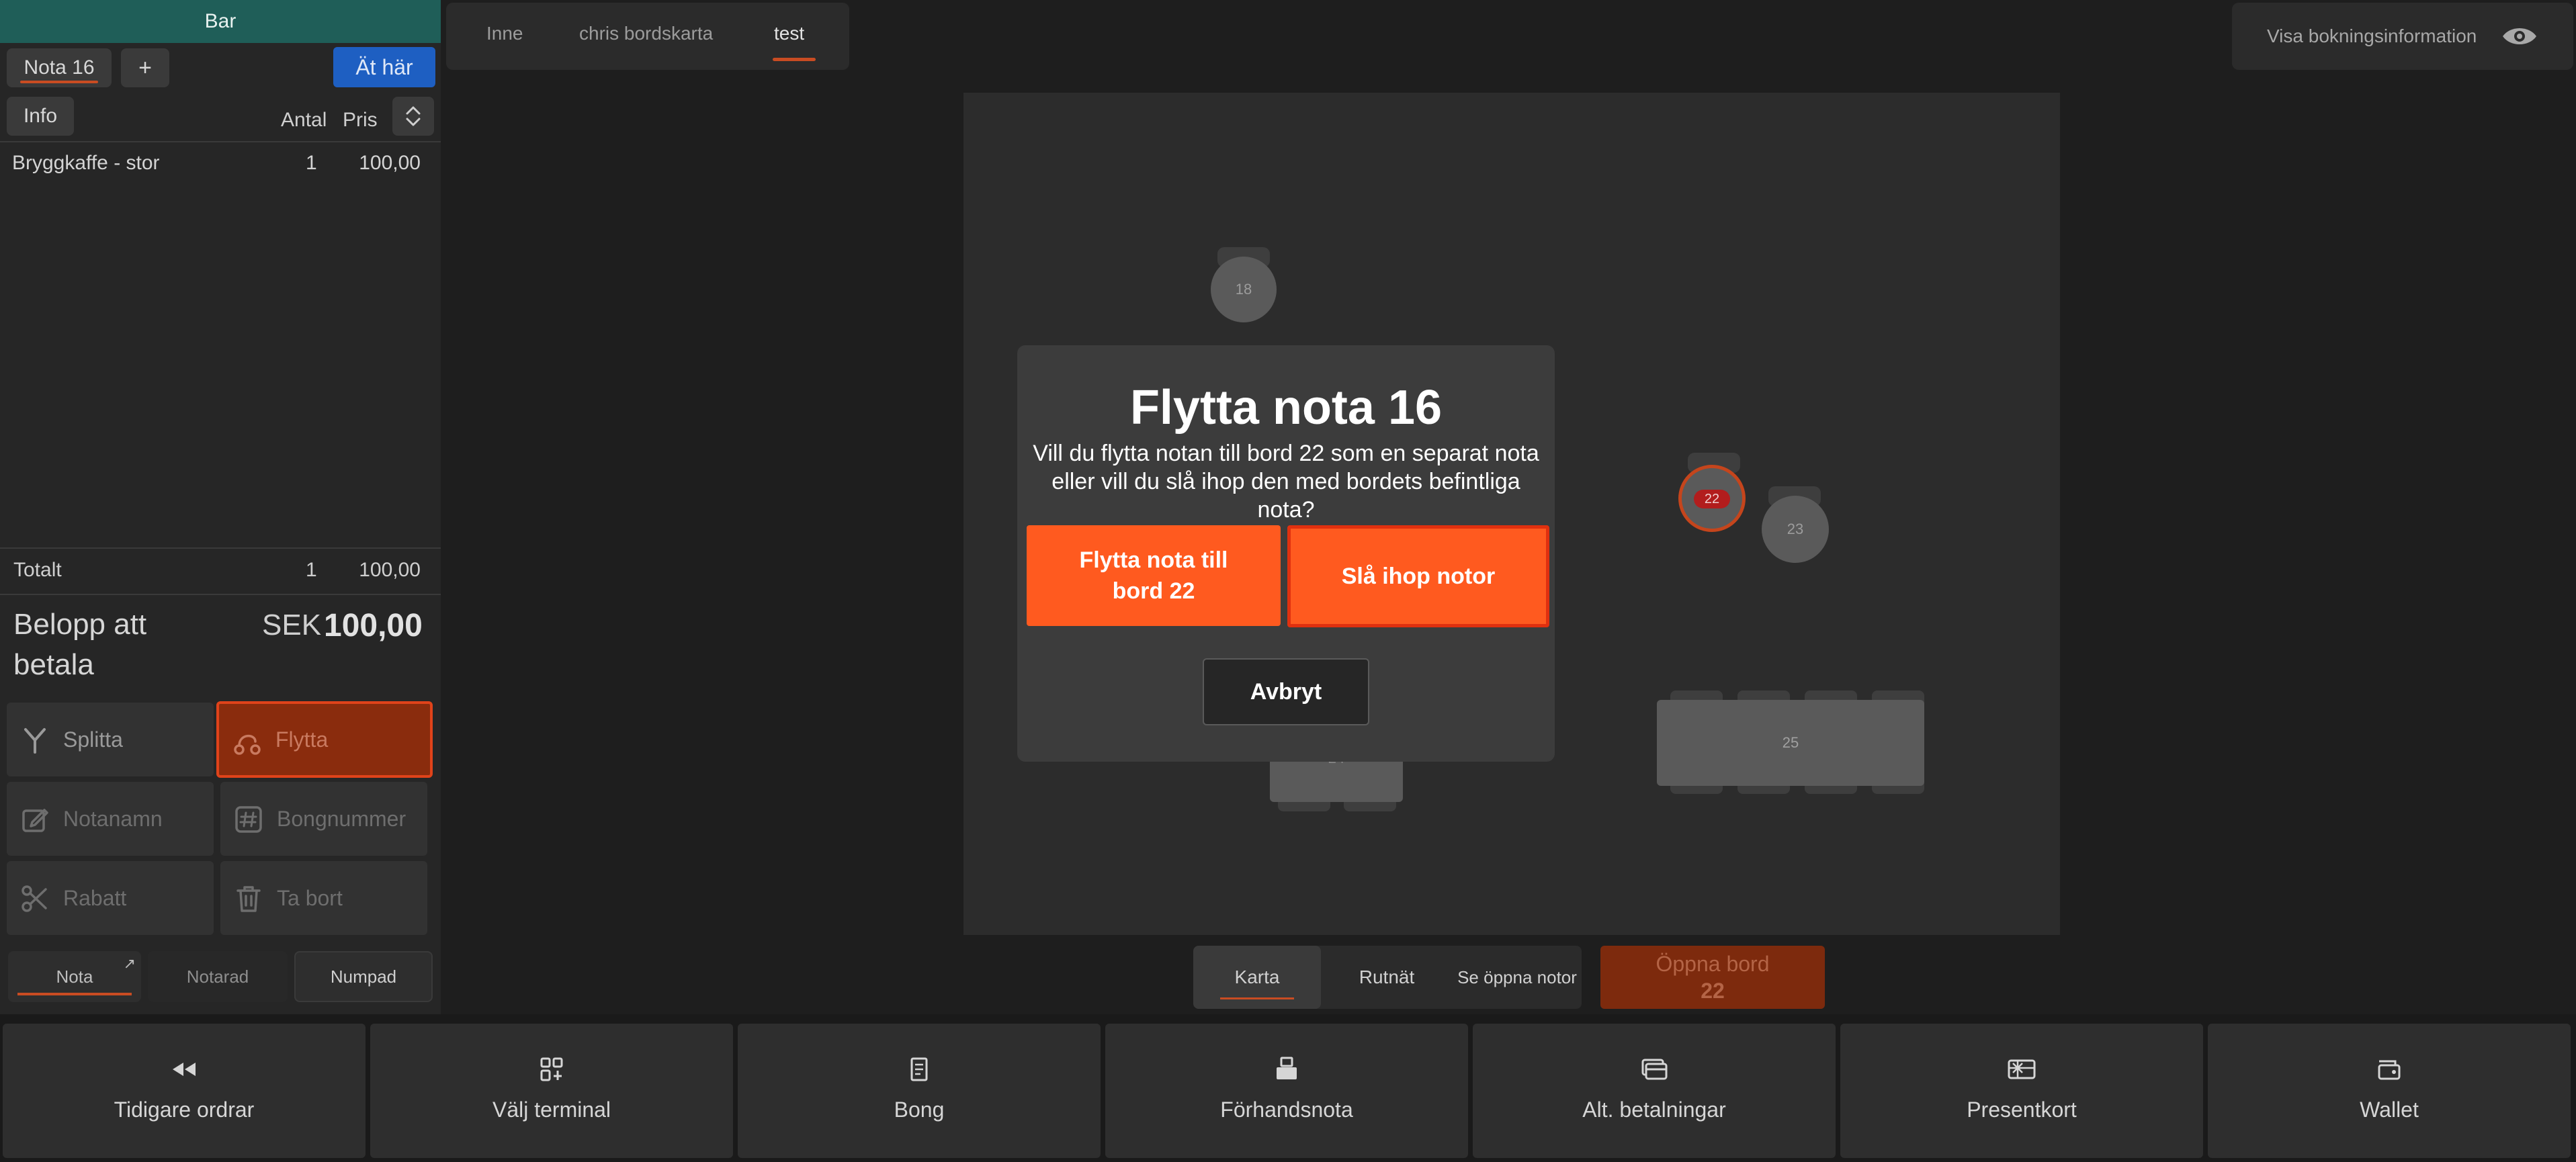  Describe the element at coordinates (93, 739) in the screenshot. I see `split-label: Splitta` at that location.